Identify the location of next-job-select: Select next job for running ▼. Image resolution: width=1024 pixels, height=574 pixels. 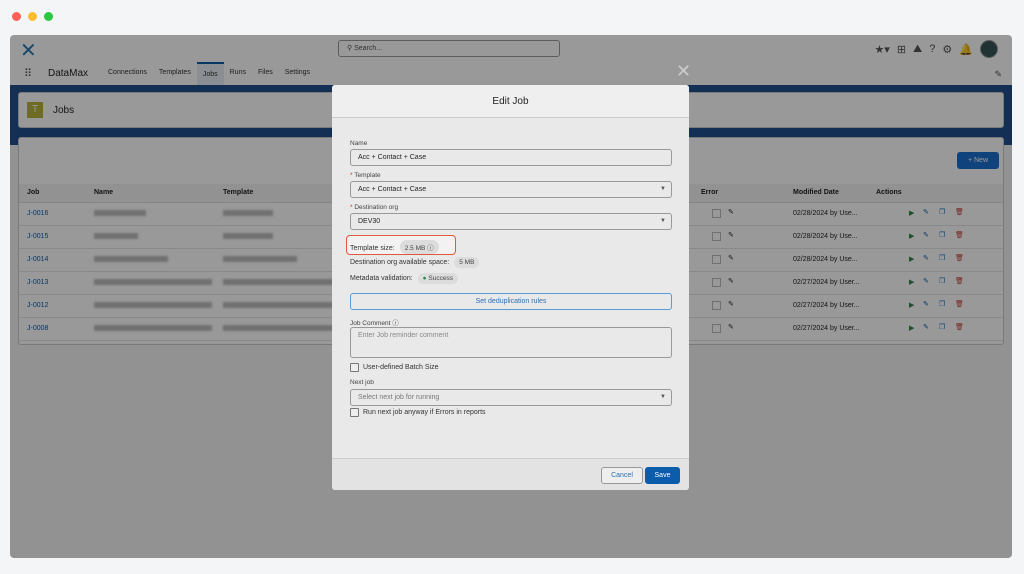
(511, 397).